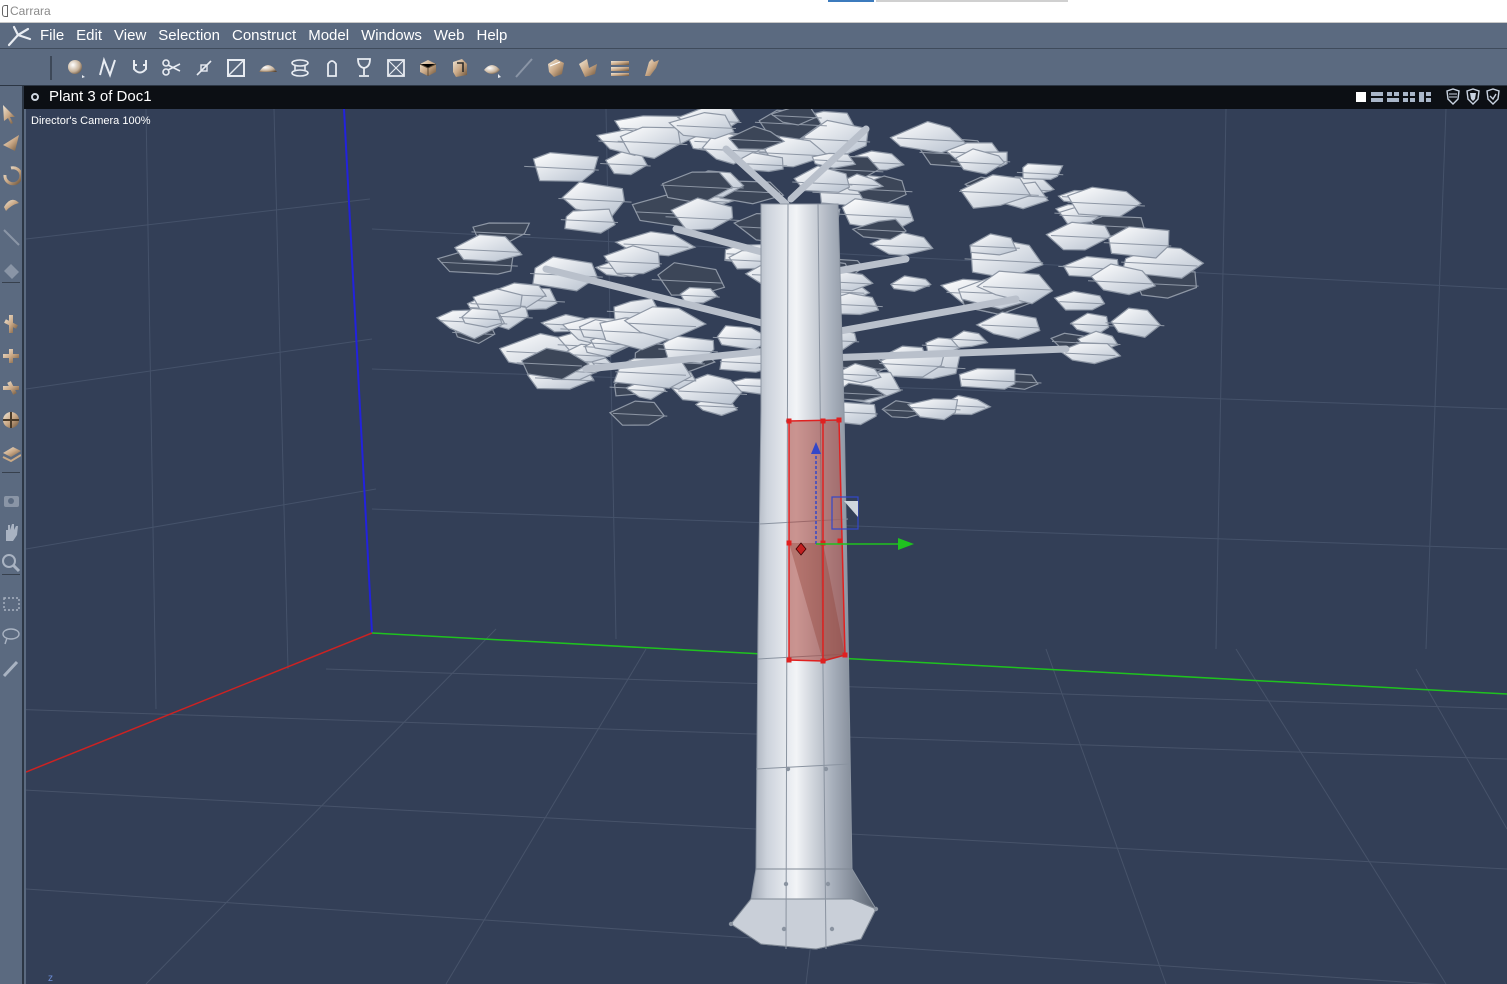 This screenshot has width=1507, height=984. What do you see at coordinates (5, 11) in the screenshot?
I see `app-icon` at bounding box center [5, 11].